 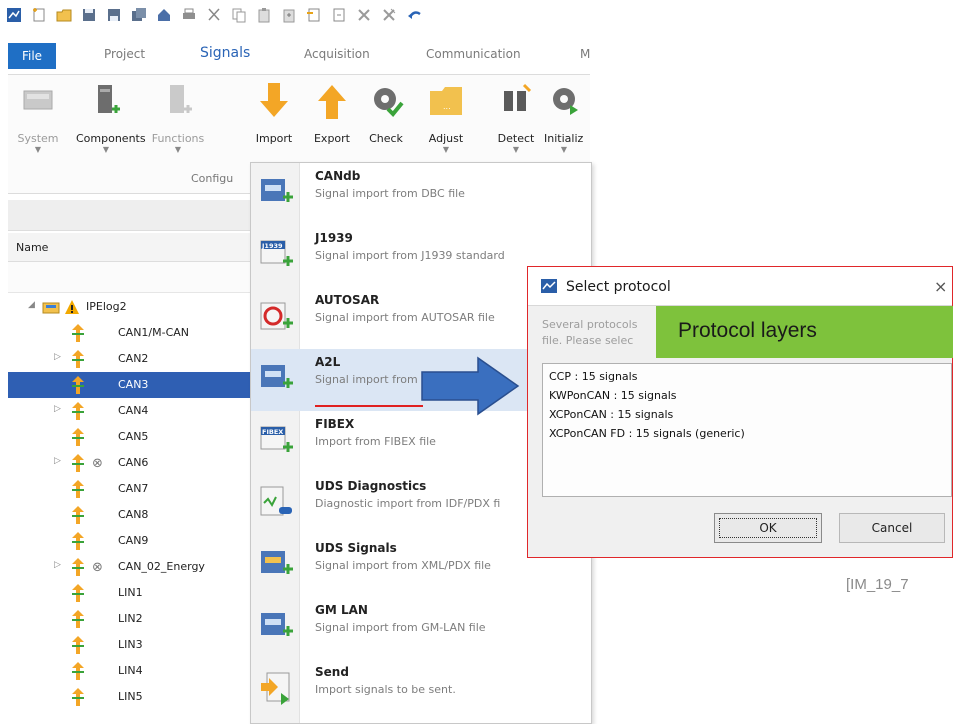 What do you see at coordinates (593, 376) in the screenshot?
I see `protocol-item: CCP : 15 signals` at bounding box center [593, 376].